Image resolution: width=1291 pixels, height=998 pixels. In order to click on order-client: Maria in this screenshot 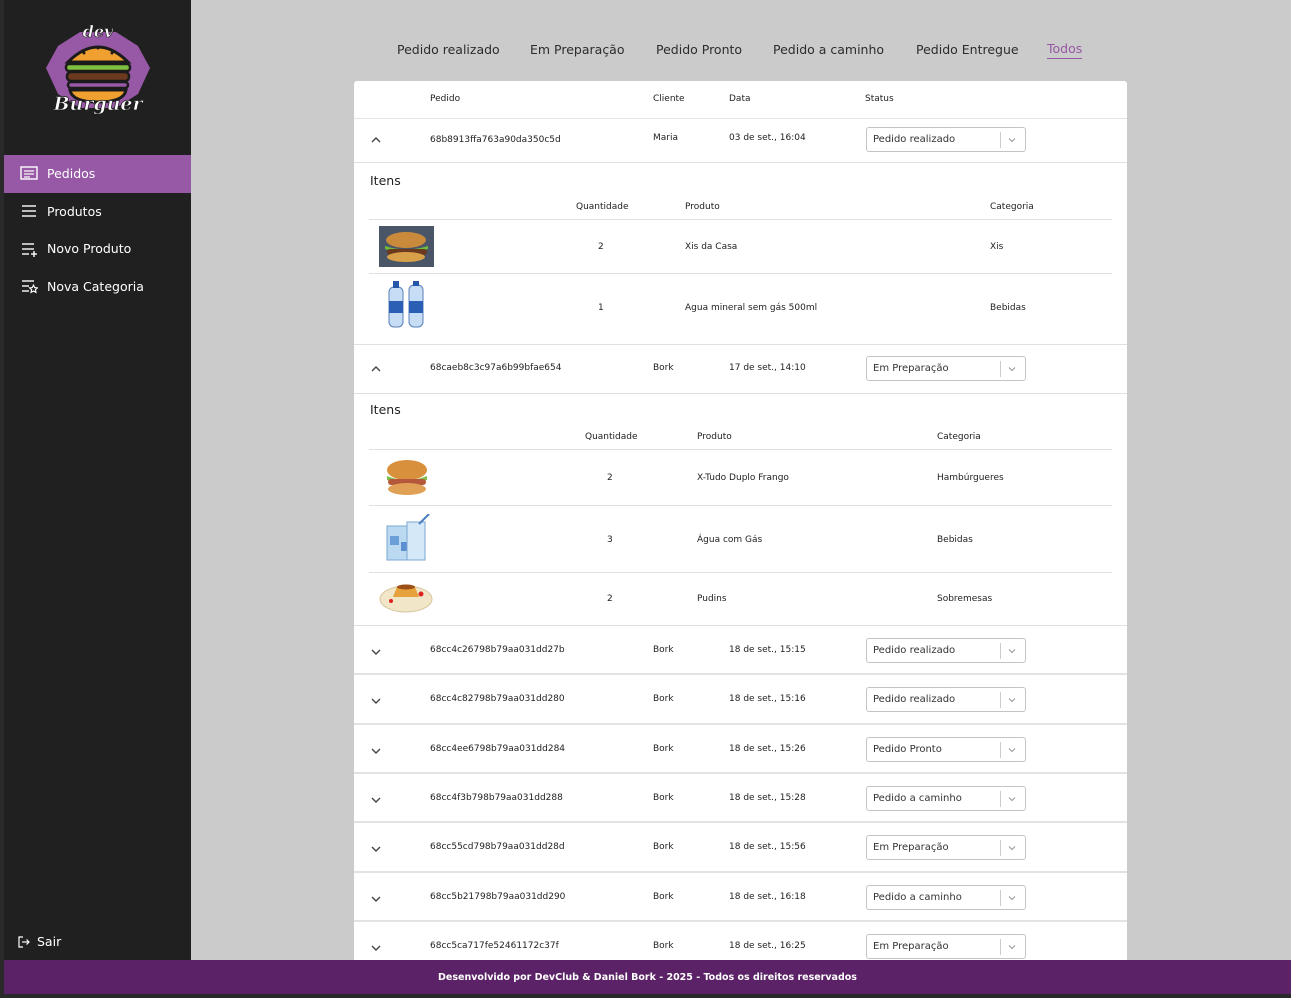, I will do `click(665, 138)`.